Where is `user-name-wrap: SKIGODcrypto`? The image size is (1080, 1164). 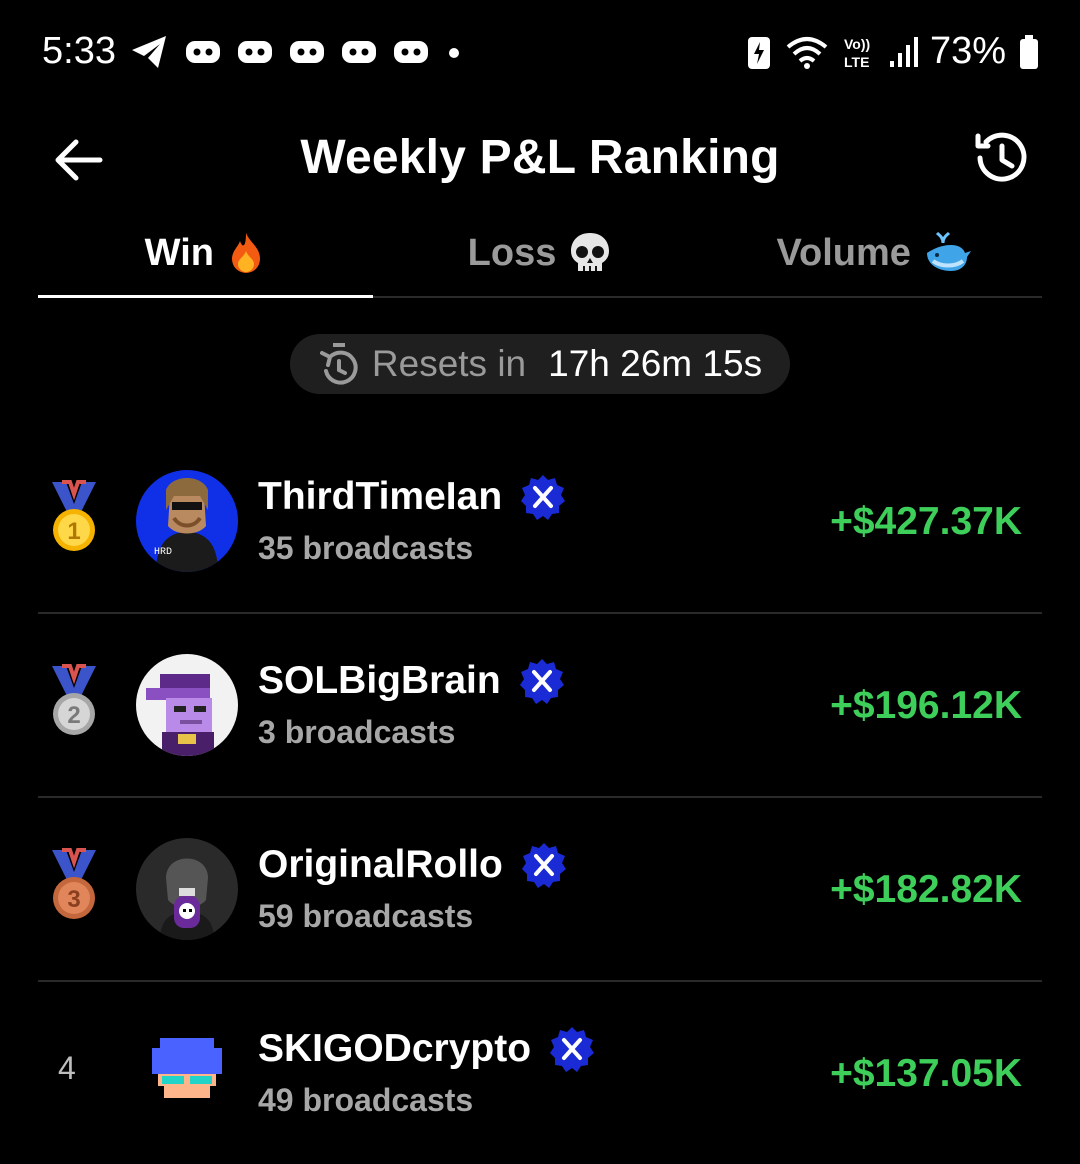
user-name-wrap: SKIGODcrypto is located at coordinates (426, 1049).